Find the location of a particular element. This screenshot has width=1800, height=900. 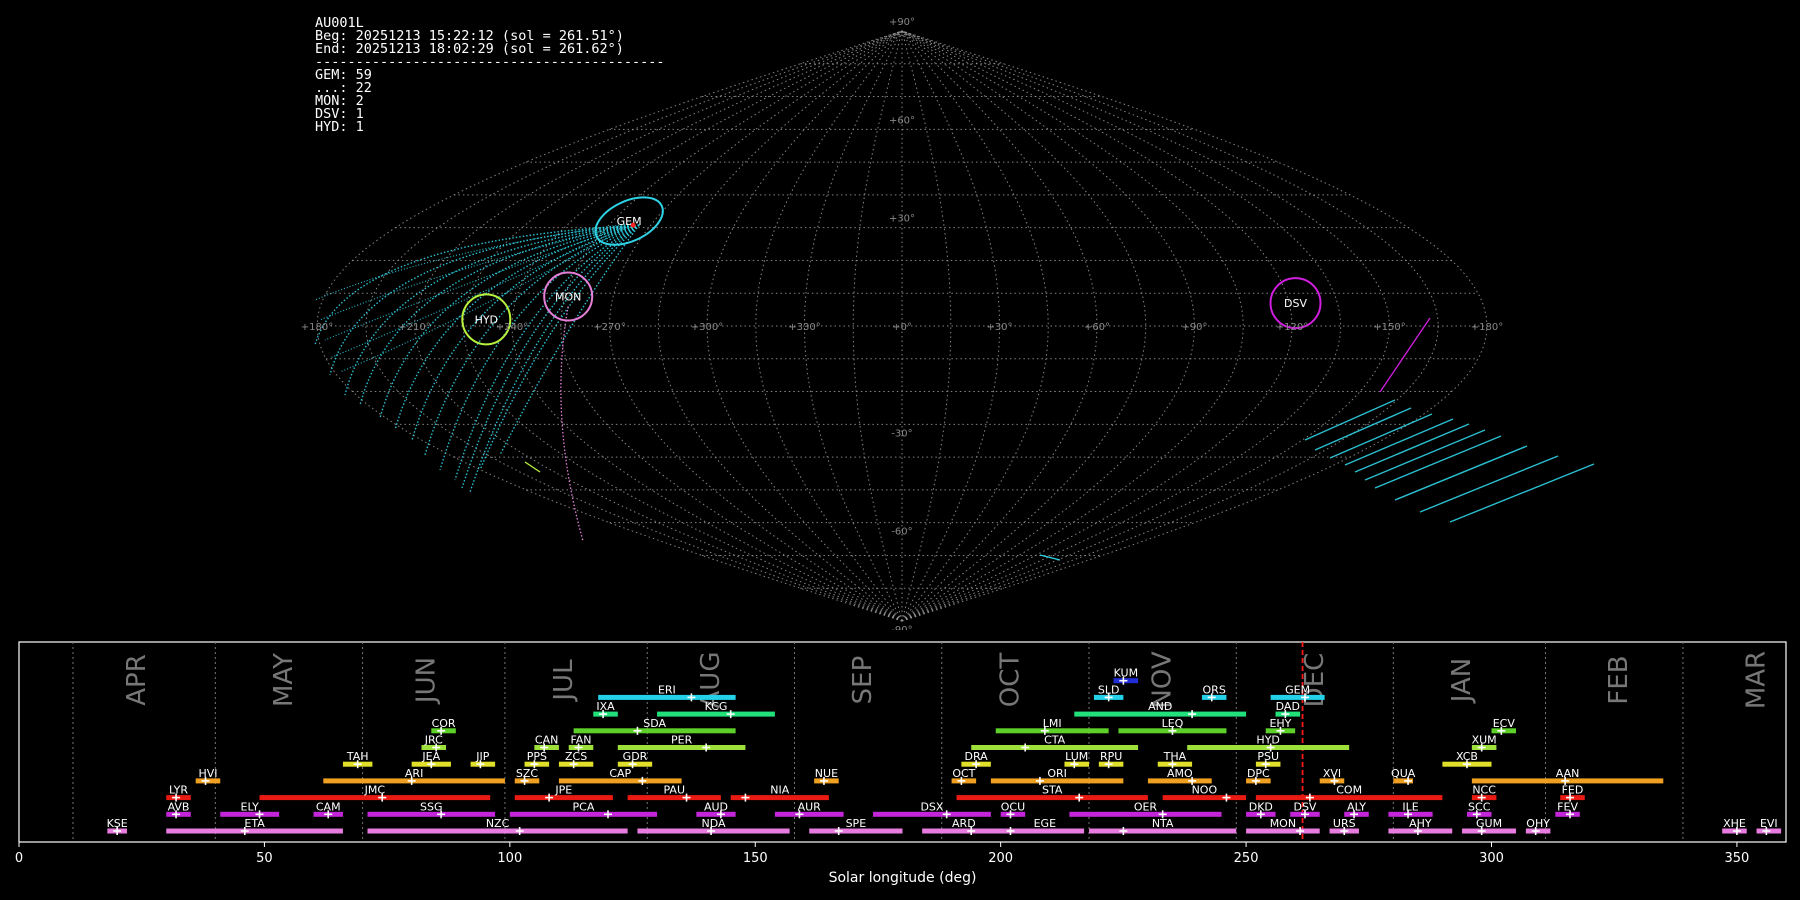

shower-label: XHE is located at coordinates (1734, 823).